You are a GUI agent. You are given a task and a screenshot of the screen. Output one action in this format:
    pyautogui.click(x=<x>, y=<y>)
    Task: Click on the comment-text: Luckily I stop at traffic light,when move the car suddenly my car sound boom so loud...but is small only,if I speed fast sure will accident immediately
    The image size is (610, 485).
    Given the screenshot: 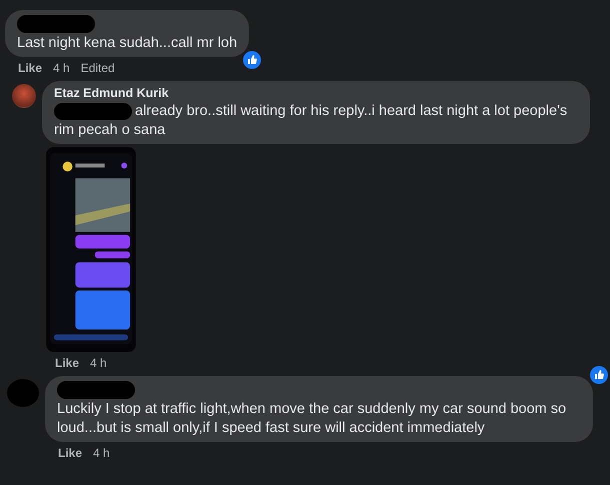 What is the action you would take?
    pyautogui.click(x=312, y=419)
    